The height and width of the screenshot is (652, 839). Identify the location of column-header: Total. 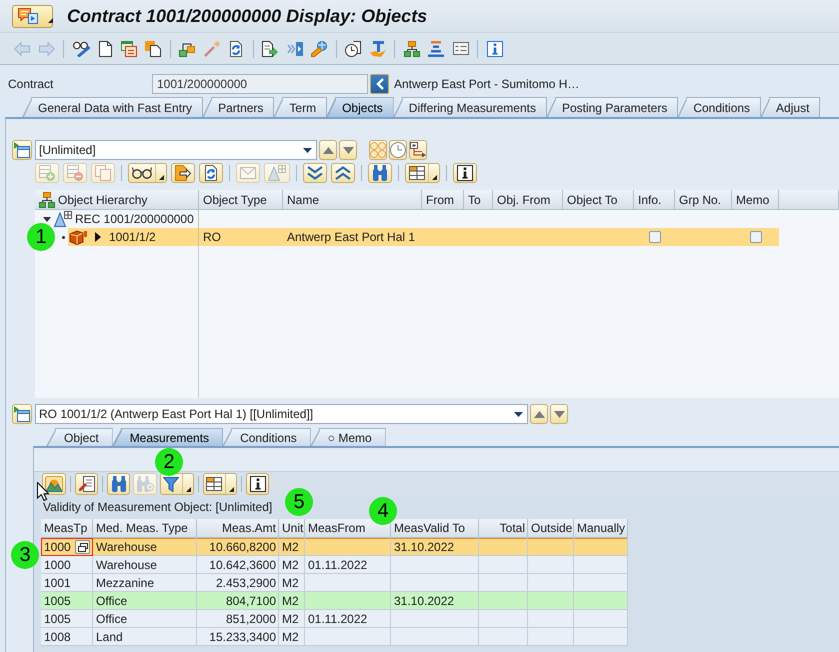
(503, 528).